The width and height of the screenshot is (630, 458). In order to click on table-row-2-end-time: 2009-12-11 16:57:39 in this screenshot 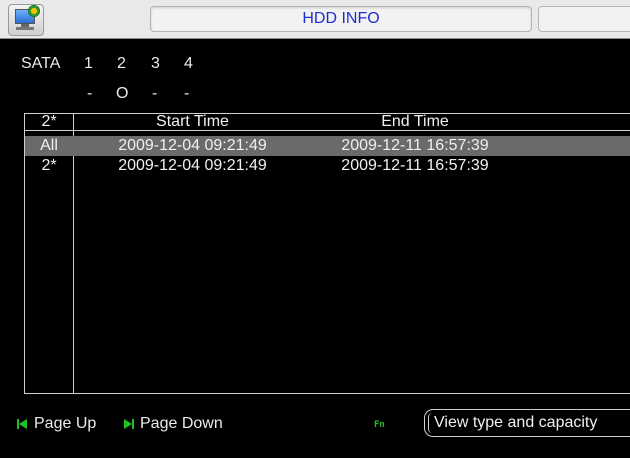, I will do `click(415, 166)`.